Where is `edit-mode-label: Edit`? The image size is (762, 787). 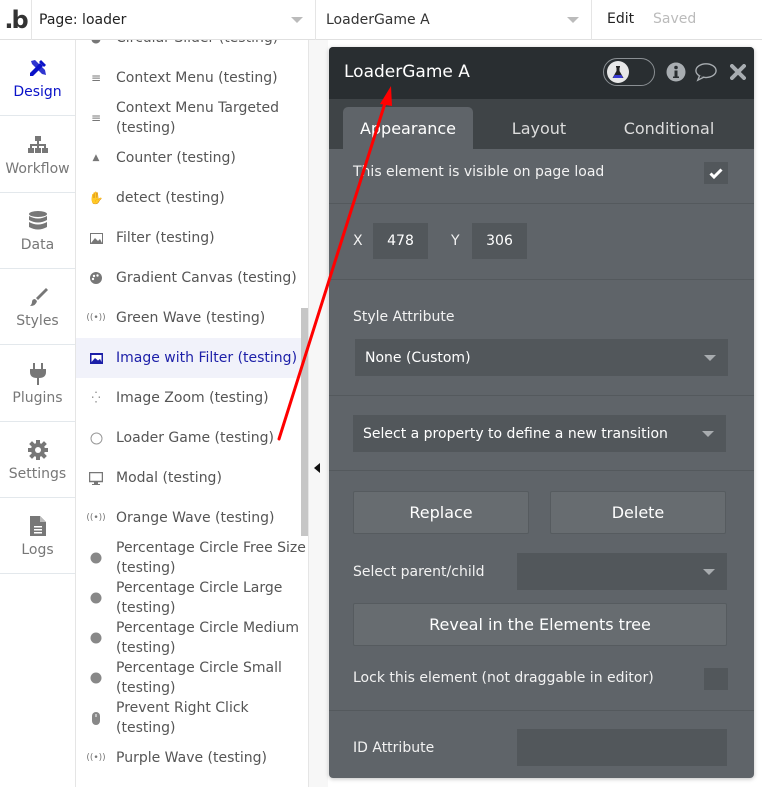
edit-mode-label: Edit is located at coordinates (620, 19).